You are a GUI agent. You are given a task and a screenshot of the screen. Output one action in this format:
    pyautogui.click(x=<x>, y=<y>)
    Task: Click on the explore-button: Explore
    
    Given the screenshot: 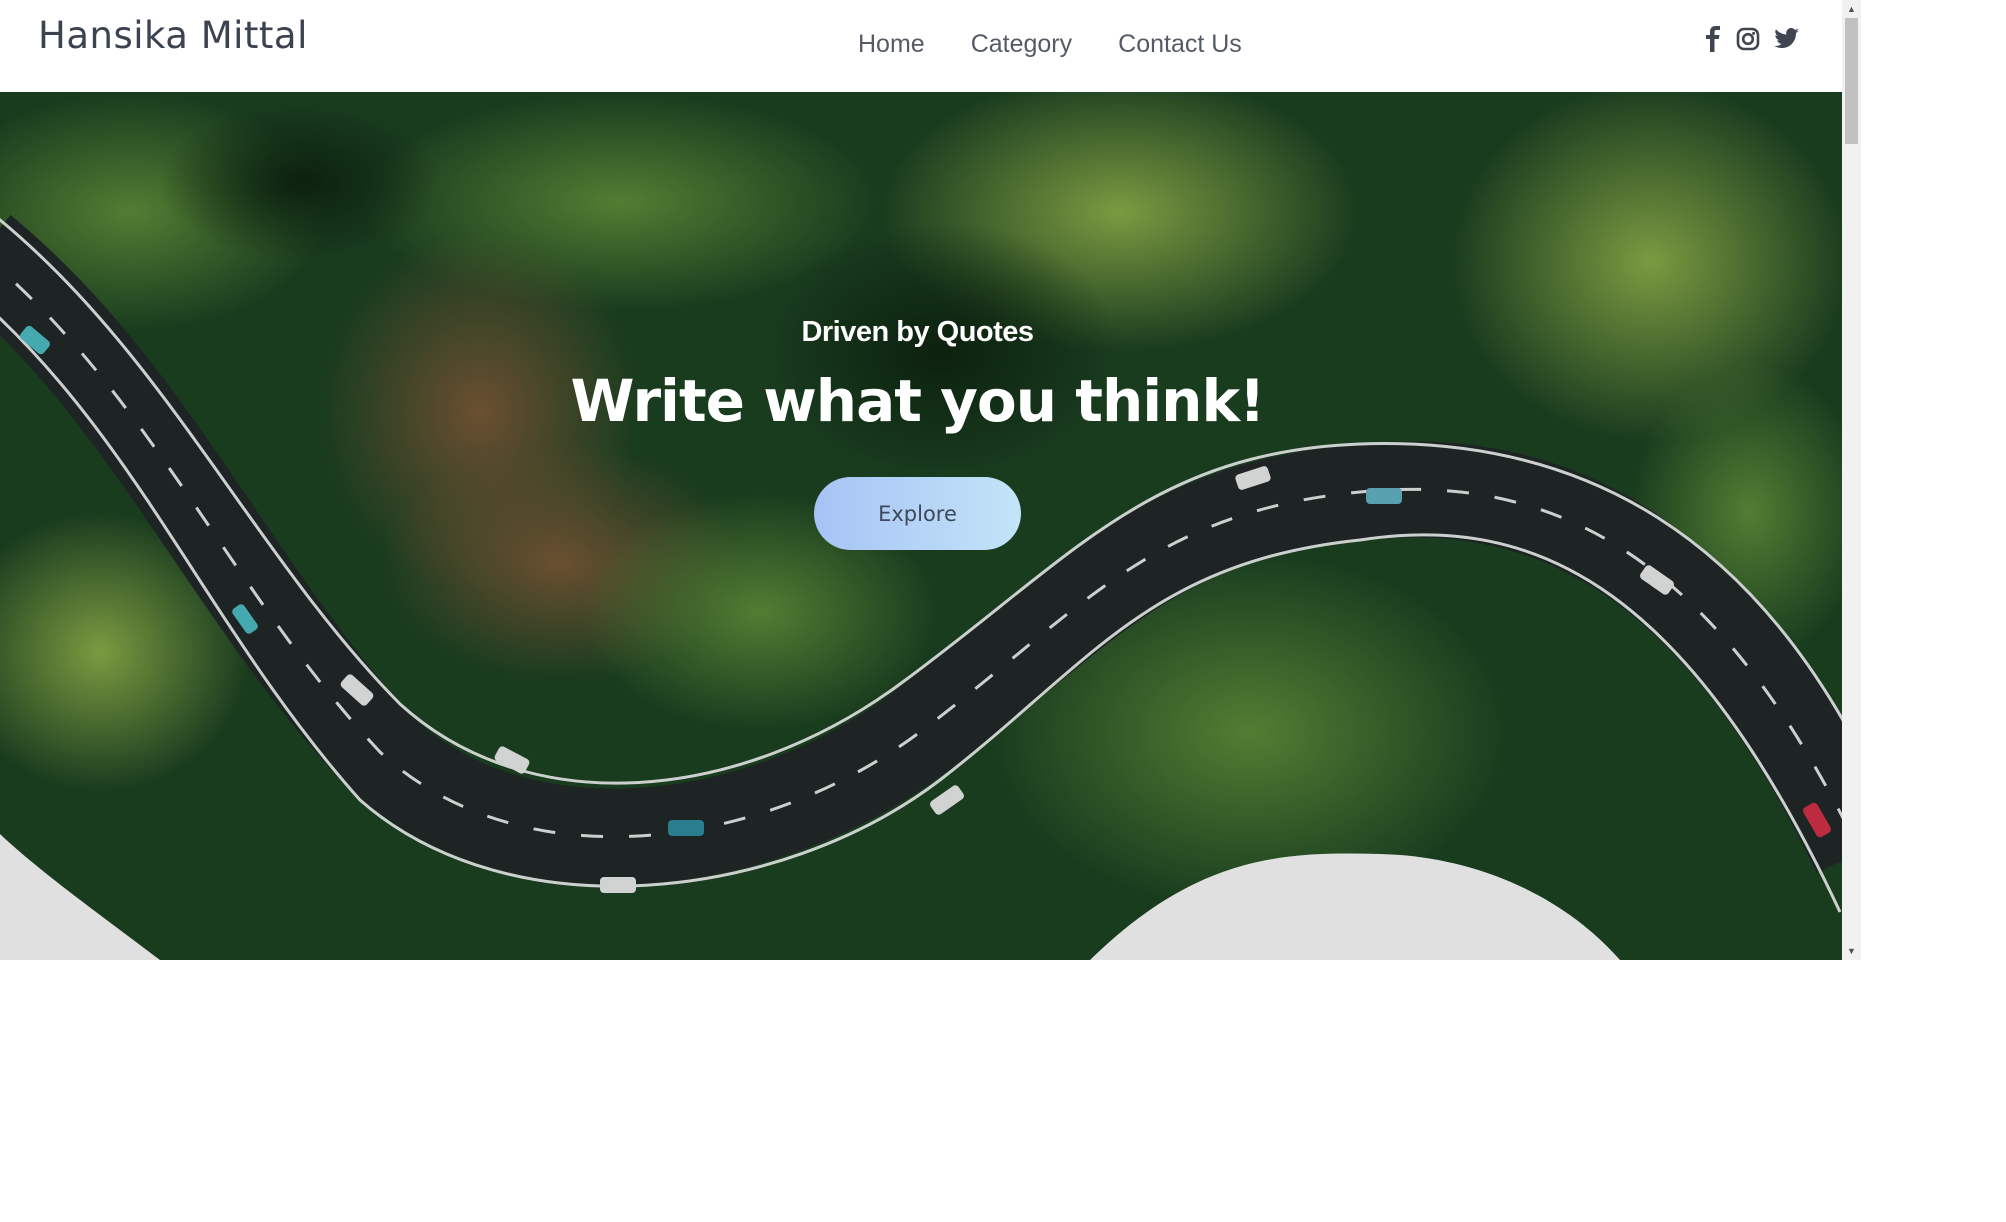 What is the action you would take?
    pyautogui.click(x=917, y=513)
    